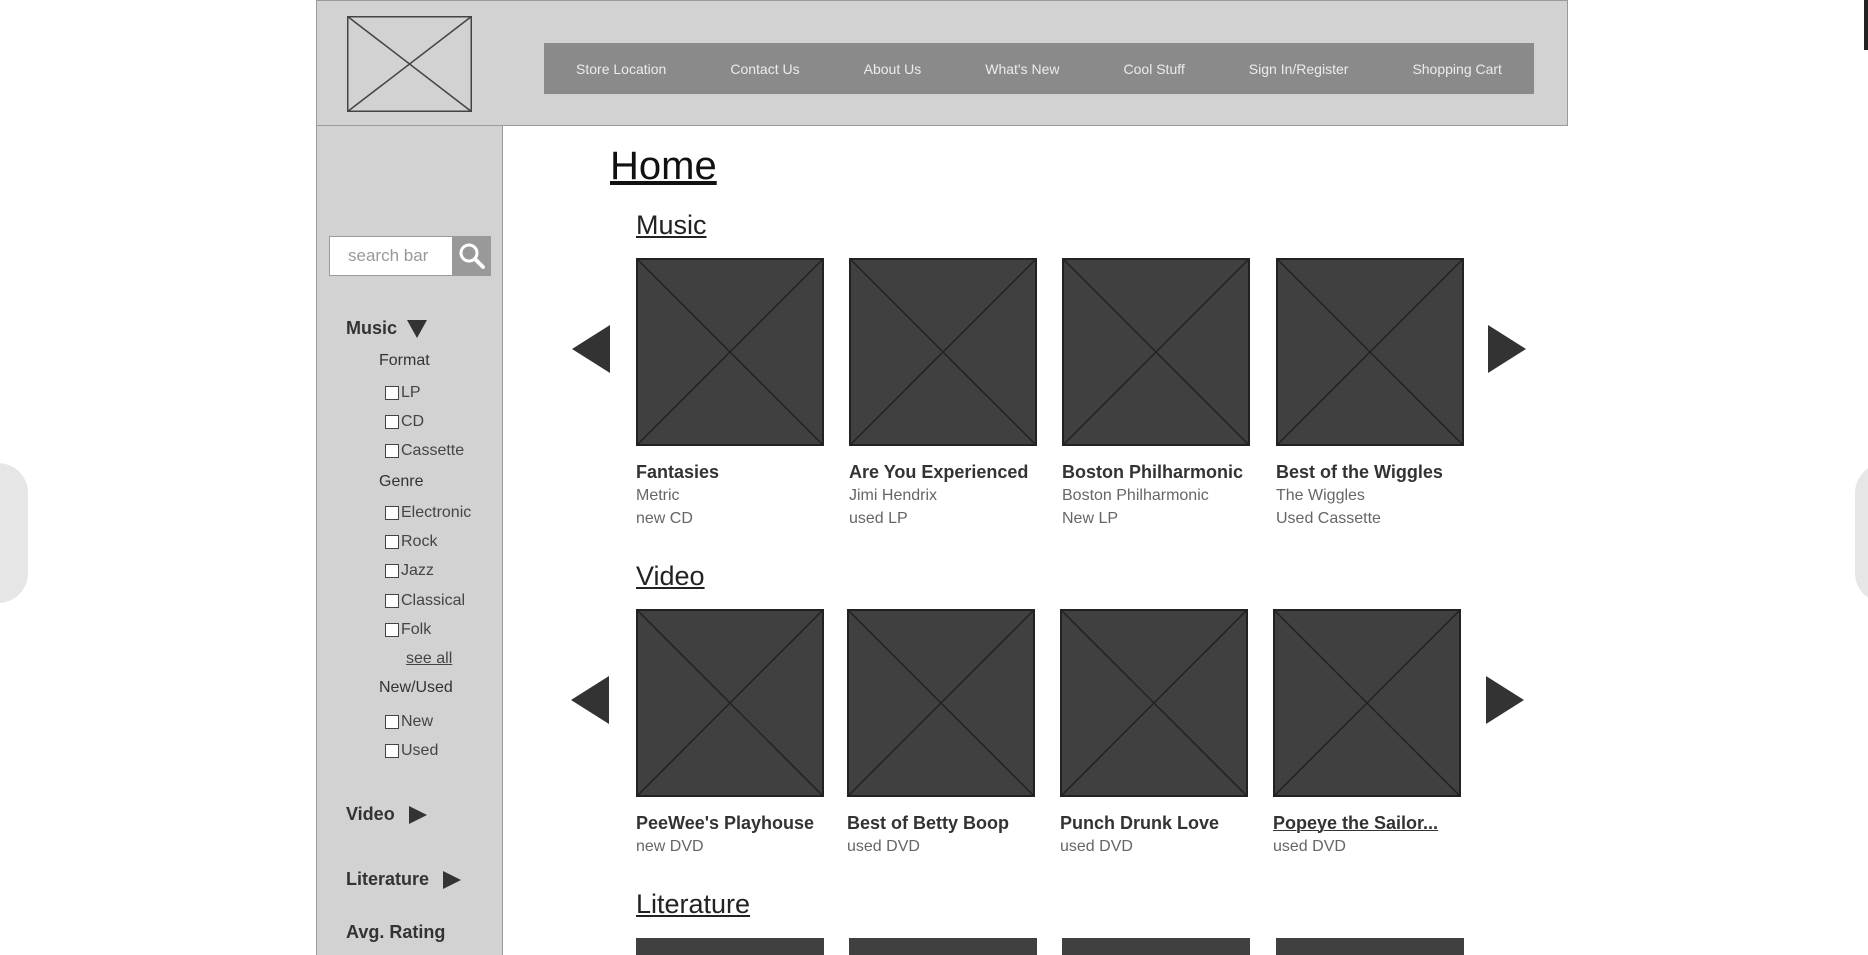 Image resolution: width=1868 pixels, height=955 pixels. I want to click on search-button, so click(471, 256).